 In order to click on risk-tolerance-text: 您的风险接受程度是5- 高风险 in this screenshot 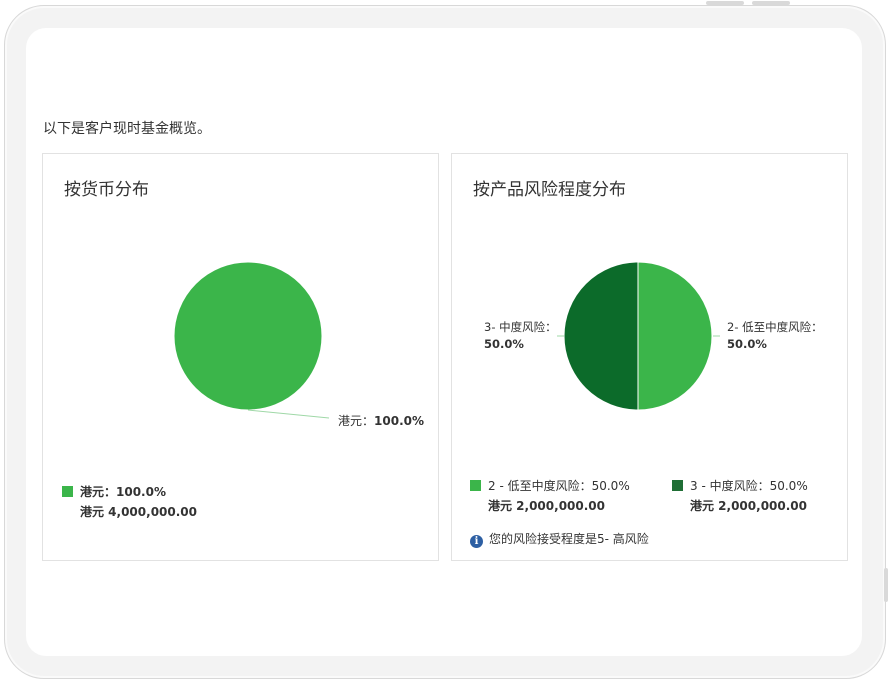, I will do `click(569, 539)`.